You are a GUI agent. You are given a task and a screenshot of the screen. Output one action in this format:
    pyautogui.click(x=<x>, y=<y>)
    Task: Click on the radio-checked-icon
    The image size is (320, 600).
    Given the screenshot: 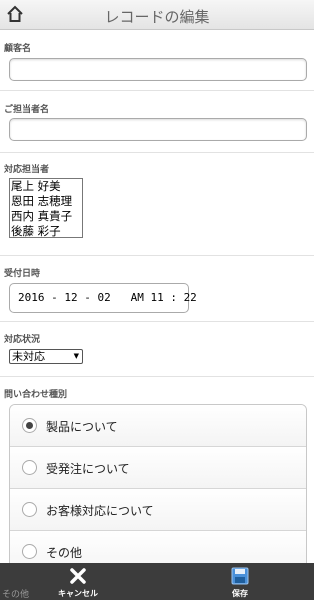 What is the action you would take?
    pyautogui.click(x=29, y=425)
    